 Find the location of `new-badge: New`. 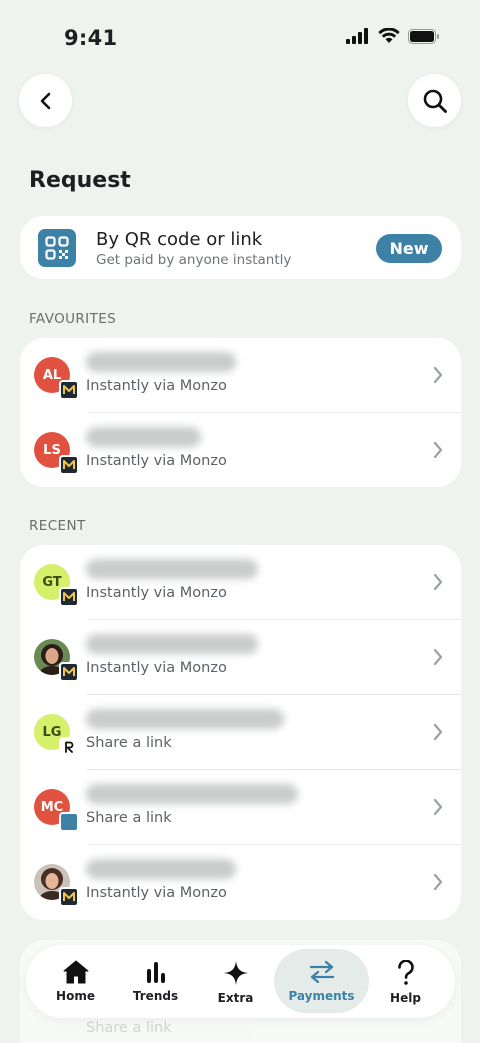

new-badge: New is located at coordinates (409, 248).